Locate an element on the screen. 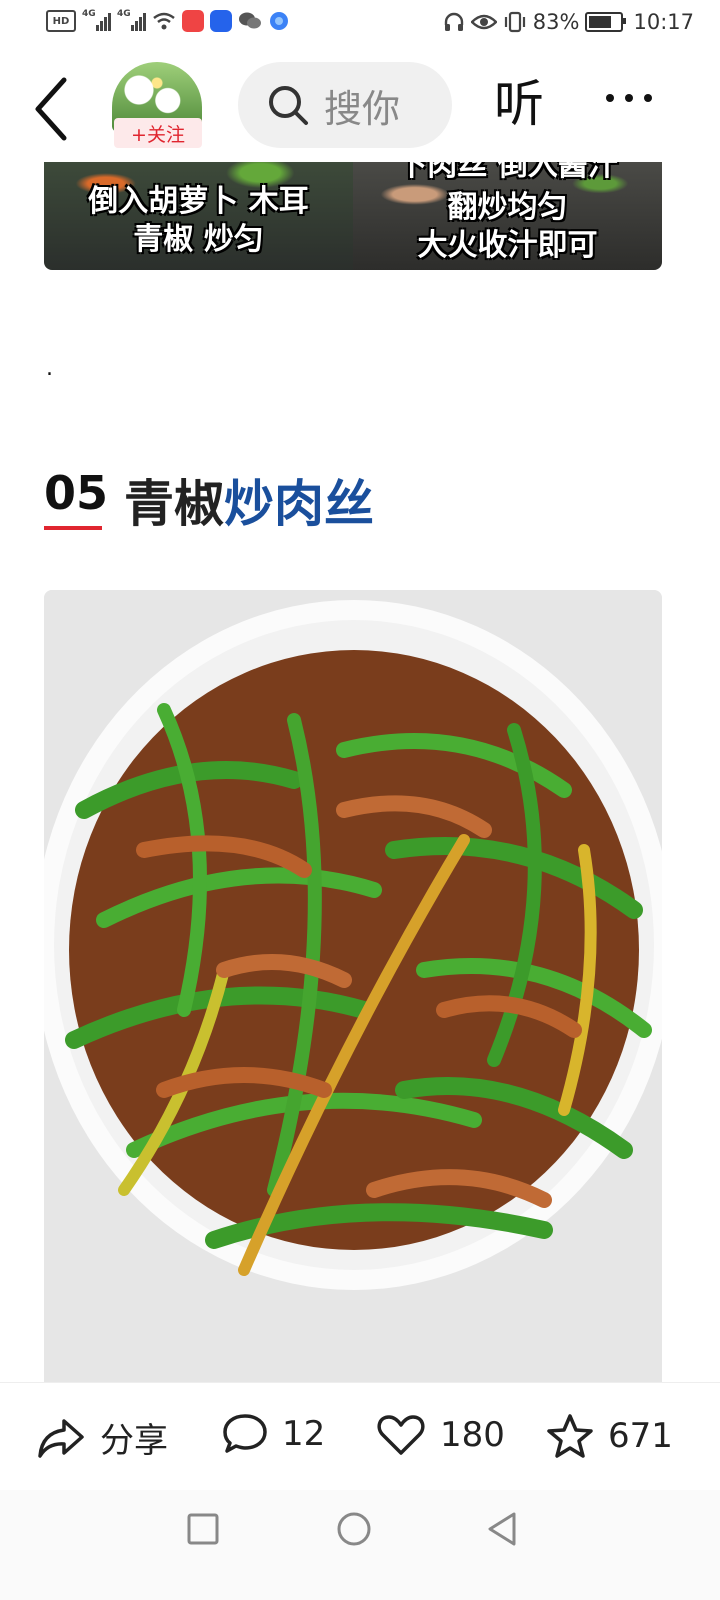 This screenshot has height=1600, width=720. section-title-link: 炒肉丝 is located at coordinates (299, 504).